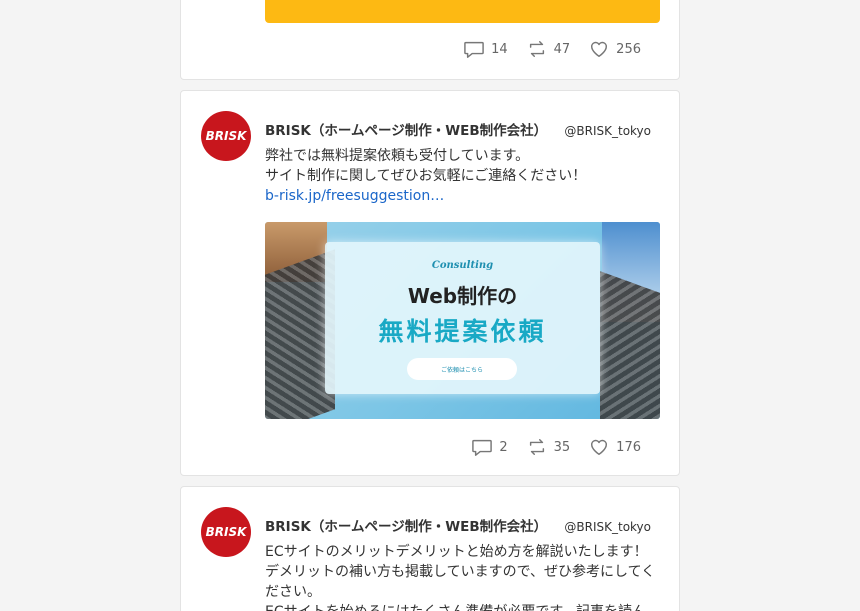  I want to click on tweet-actions: 14 47 256, so click(543, 49).